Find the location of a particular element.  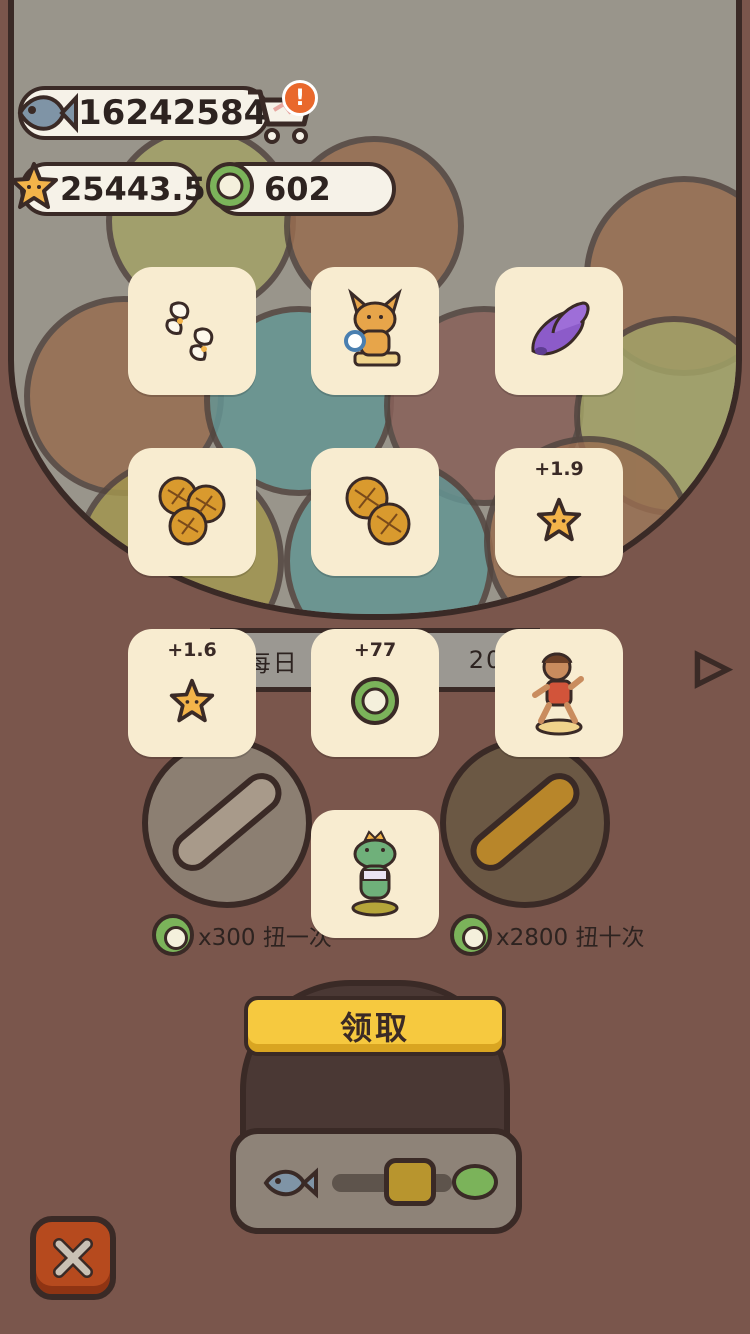

star-amount: 25443.5 is located at coordinates (133, 189).